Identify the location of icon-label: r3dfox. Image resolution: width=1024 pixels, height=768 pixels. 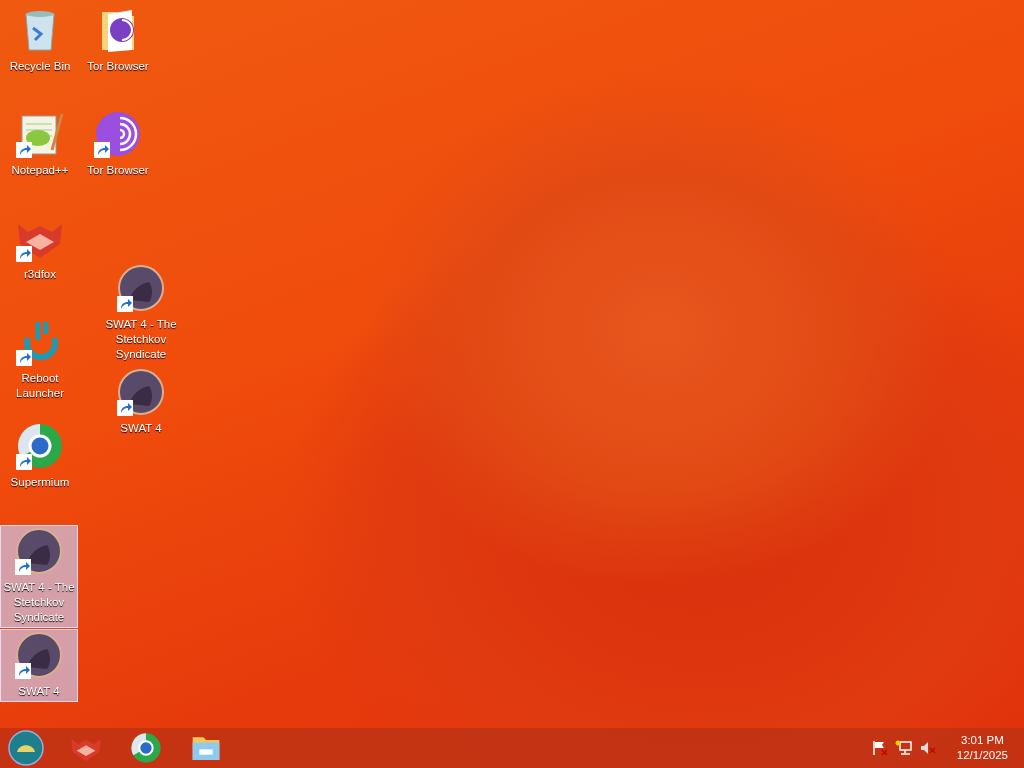
(40, 274).